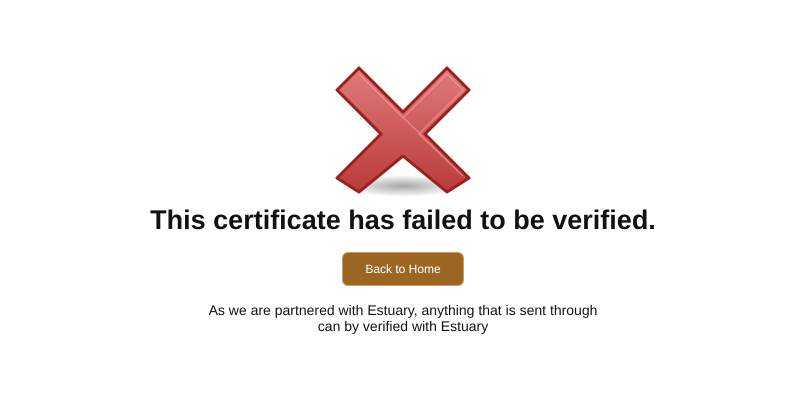 This screenshot has height=412, width=806. What do you see at coordinates (403, 318) in the screenshot?
I see `message-text: As we are partnered with Estuary, anything that is sent through can by verified with Estuary` at bounding box center [403, 318].